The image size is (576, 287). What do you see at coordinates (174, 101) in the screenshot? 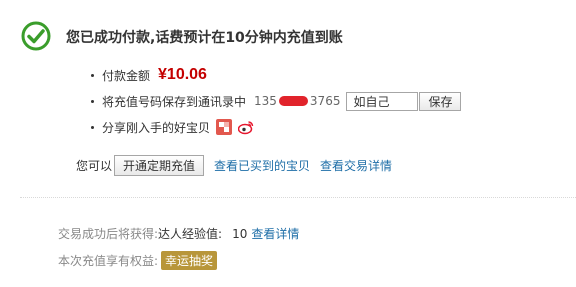
I see `save-contact-label: 将充值号码保存到通讯录中` at bounding box center [174, 101].